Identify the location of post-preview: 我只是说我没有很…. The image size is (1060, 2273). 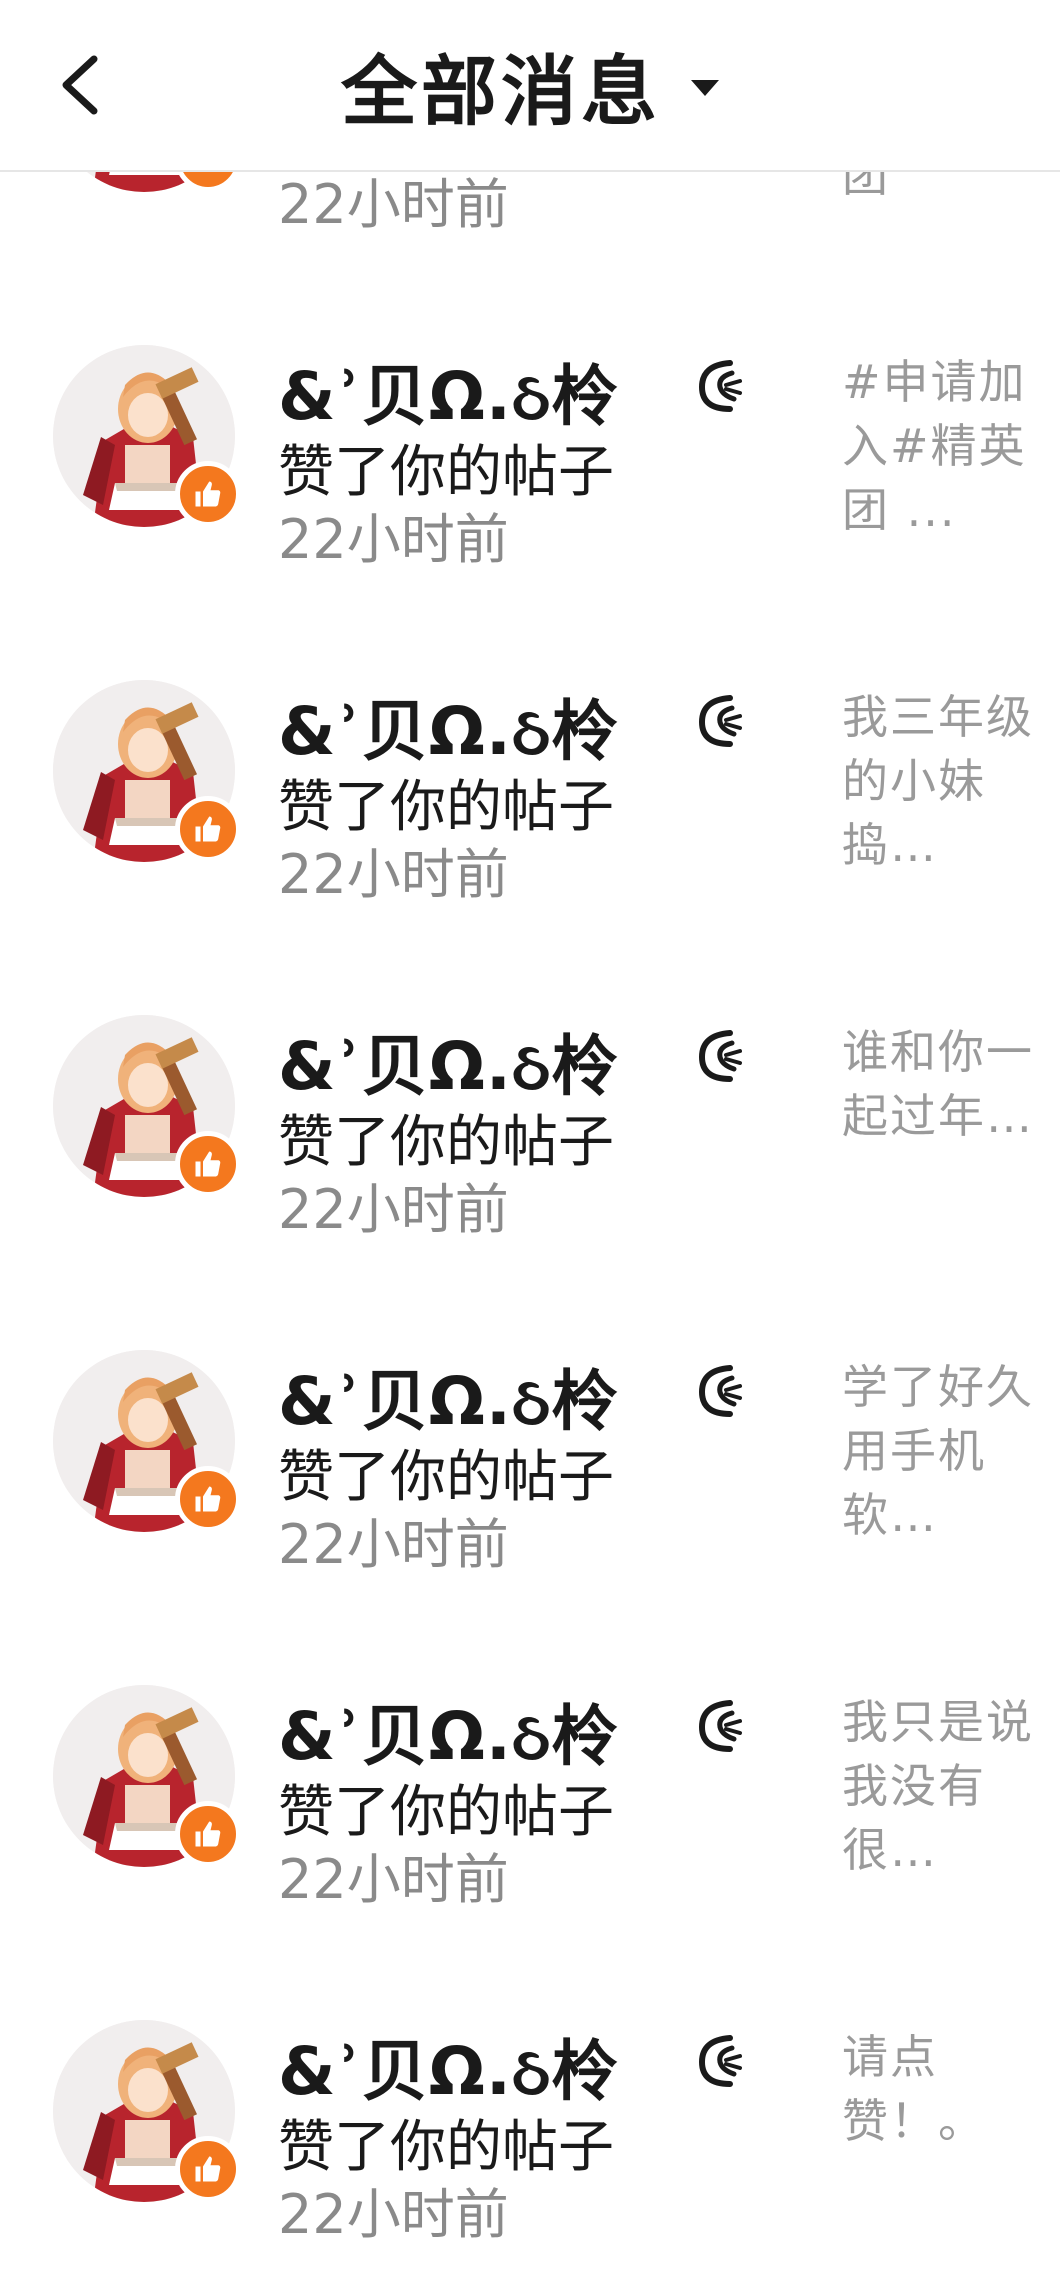
(942, 1786).